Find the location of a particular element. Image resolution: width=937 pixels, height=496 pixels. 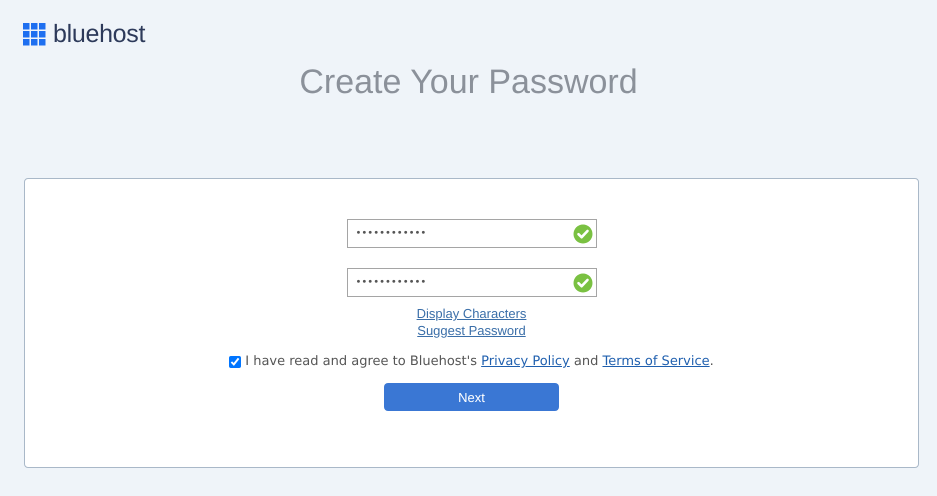

policy-link: Terms of Service is located at coordinates (656, 361).